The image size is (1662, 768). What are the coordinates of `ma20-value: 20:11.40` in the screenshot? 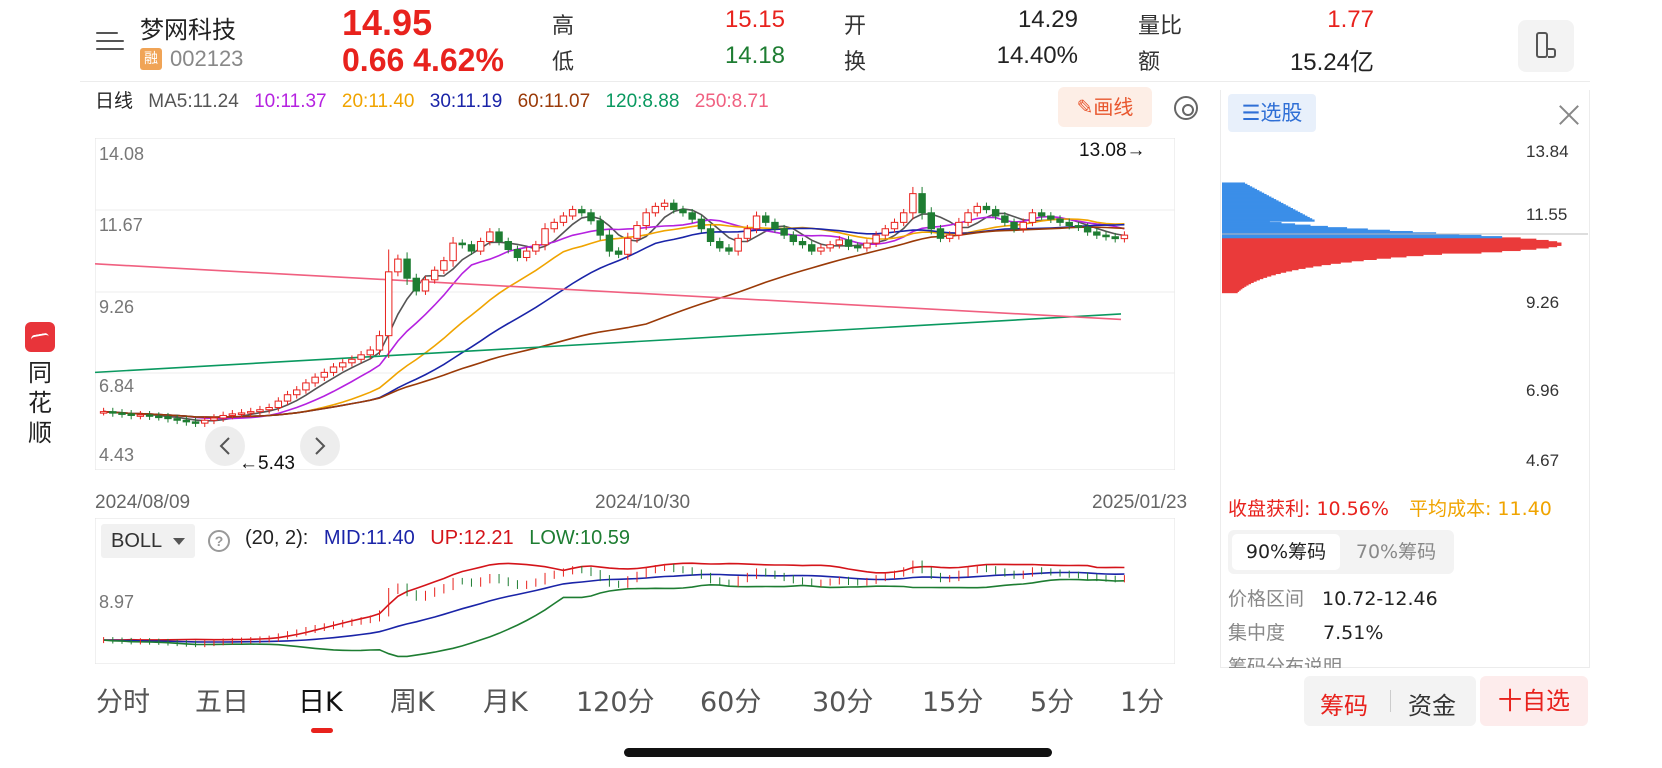 It's located at (378, 101).